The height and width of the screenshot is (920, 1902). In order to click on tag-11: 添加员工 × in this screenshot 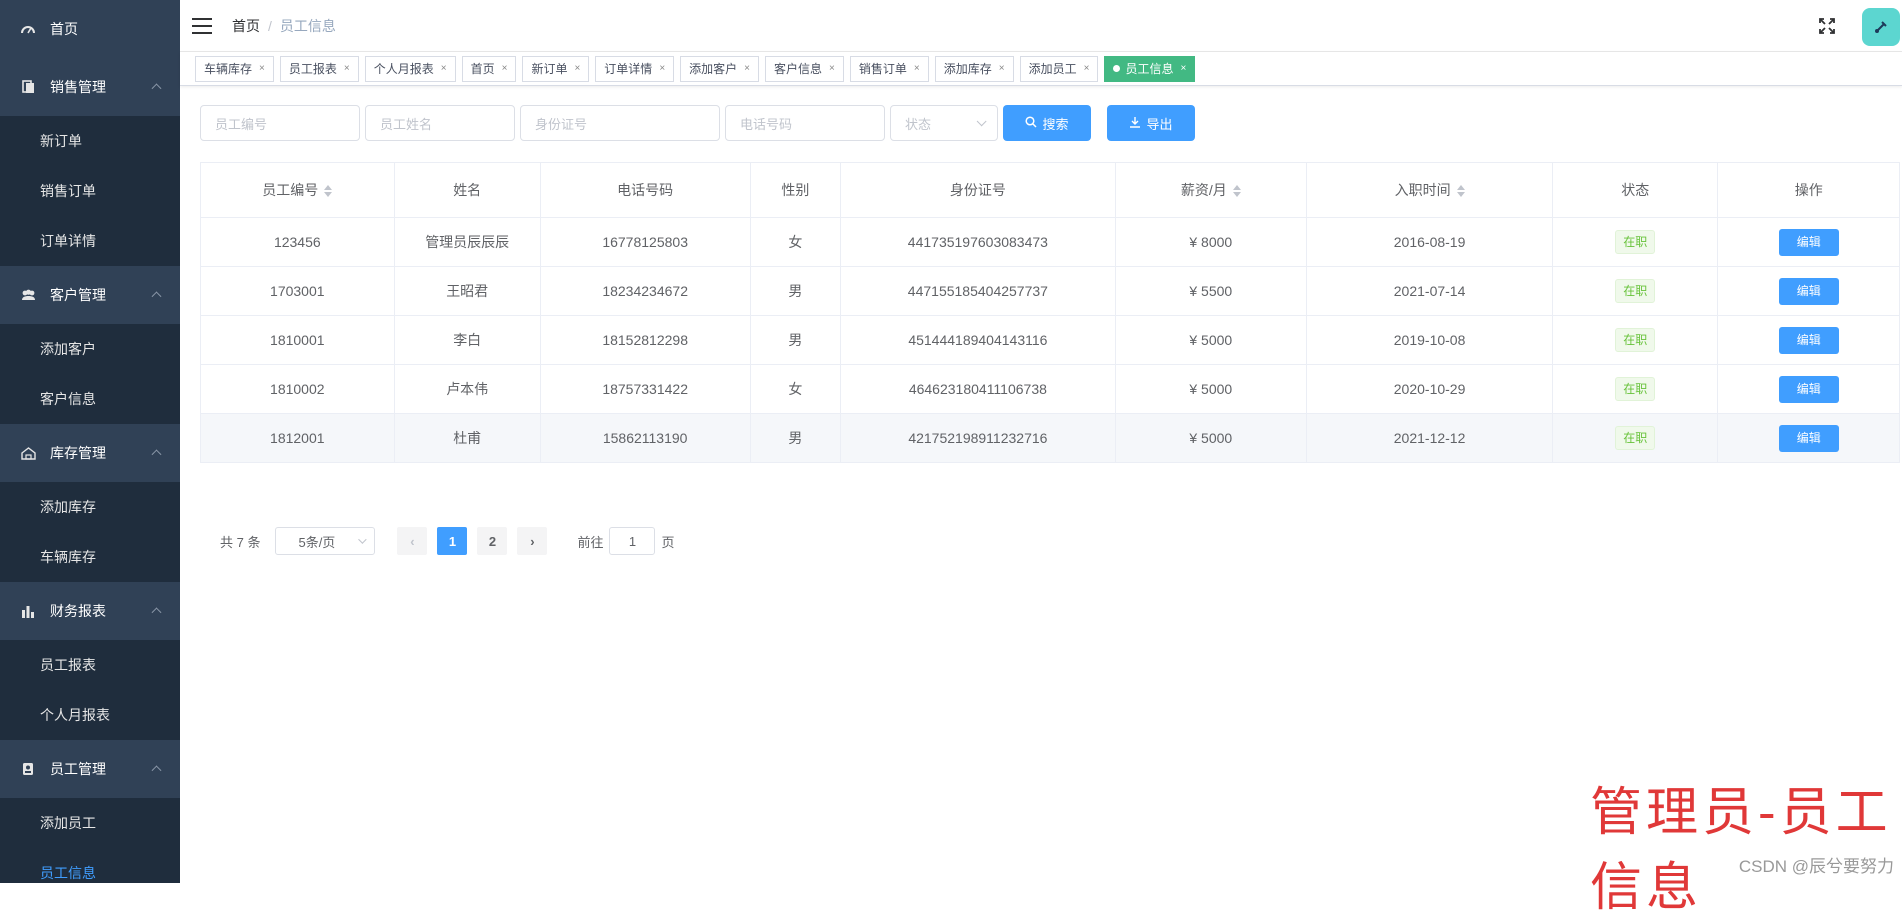, I will do `click(1059, 69)`.